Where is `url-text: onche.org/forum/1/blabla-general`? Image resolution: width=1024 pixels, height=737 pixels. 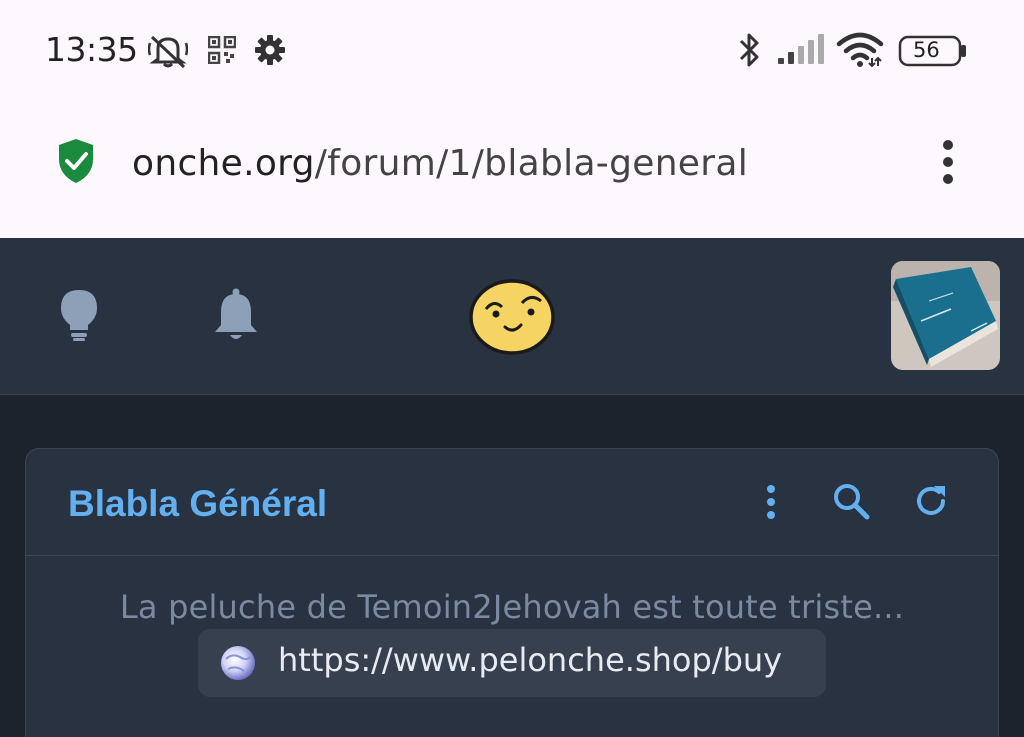 url-text: onche.org/forum/1/blabla-general is located at coordinates (440, 163).